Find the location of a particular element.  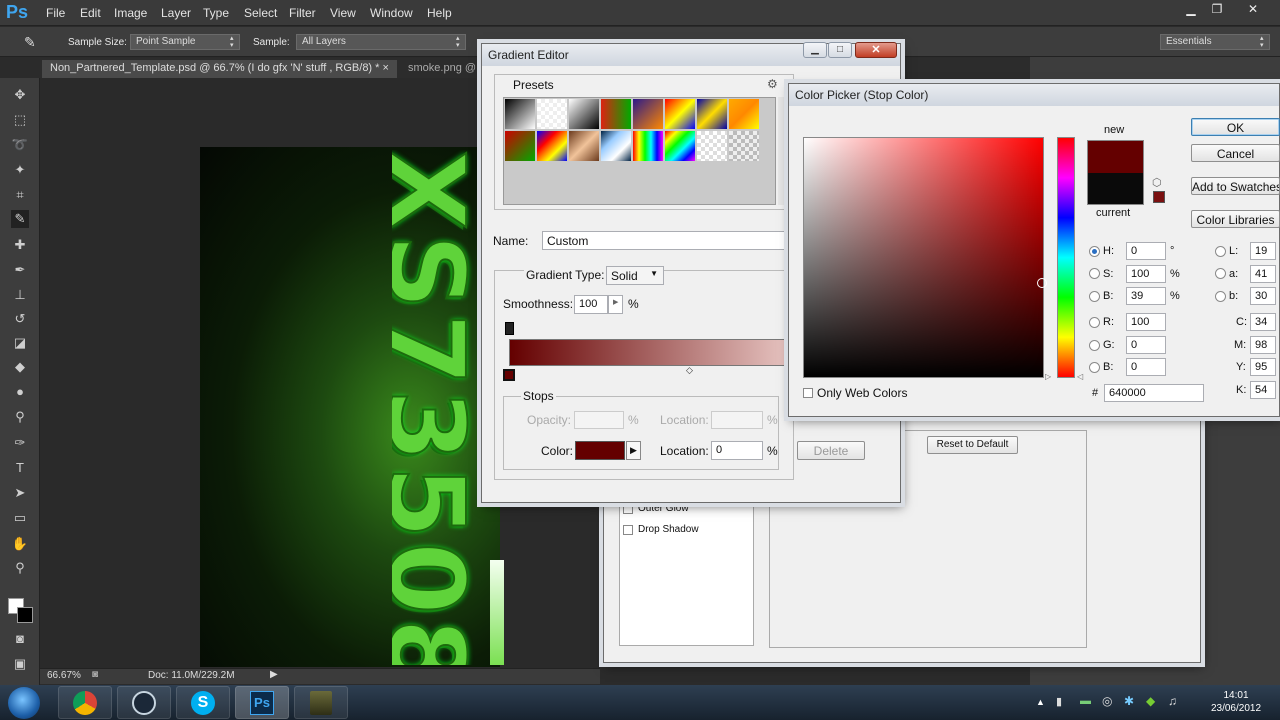

b-input: 39 is located at coordinates (1146, 296).